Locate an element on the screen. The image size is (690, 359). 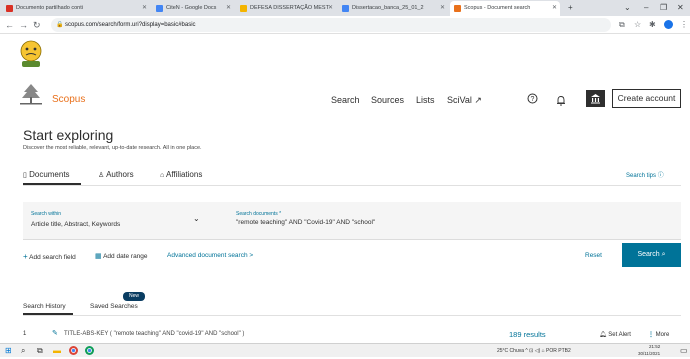
clock: 21:52 30/11/2021 is located at coordinates (649, 350).